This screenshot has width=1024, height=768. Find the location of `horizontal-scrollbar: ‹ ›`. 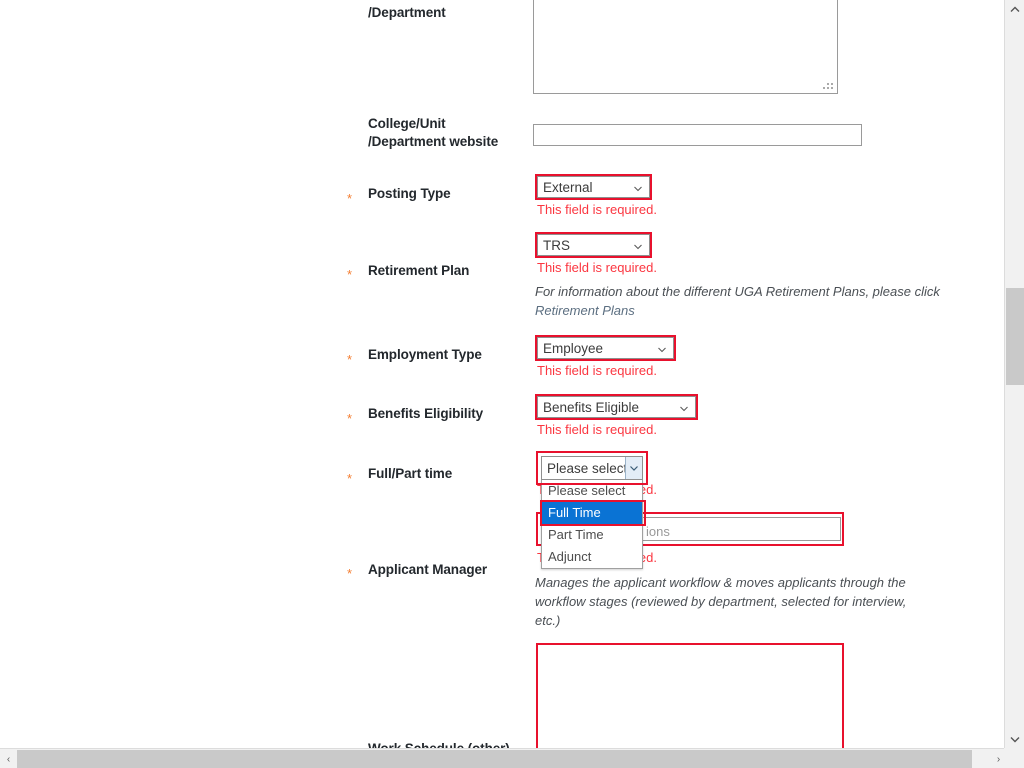

horizontal-scrollbar: ‹ › is located at coordinates (512, 758).